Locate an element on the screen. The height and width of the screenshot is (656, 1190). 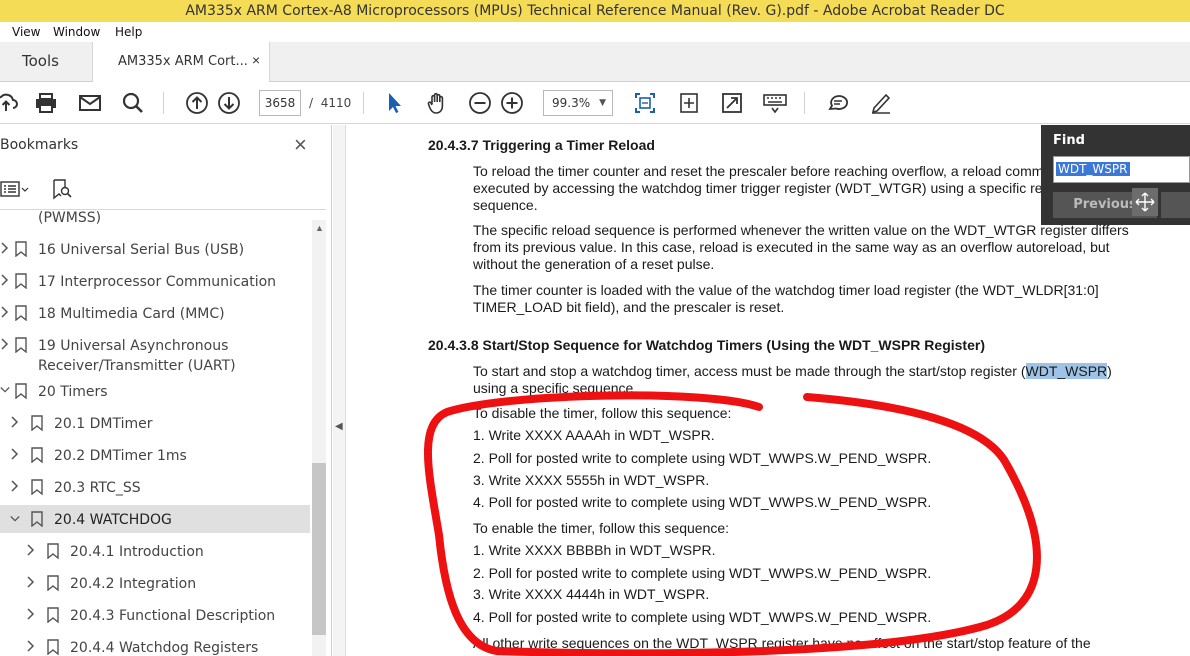
tab-tools: Tools is located at coordinates (40, 61).